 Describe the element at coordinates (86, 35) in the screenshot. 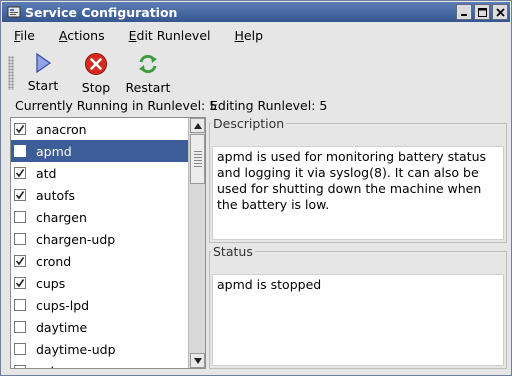

I see `menu-actions-rest: ctions` at that location.